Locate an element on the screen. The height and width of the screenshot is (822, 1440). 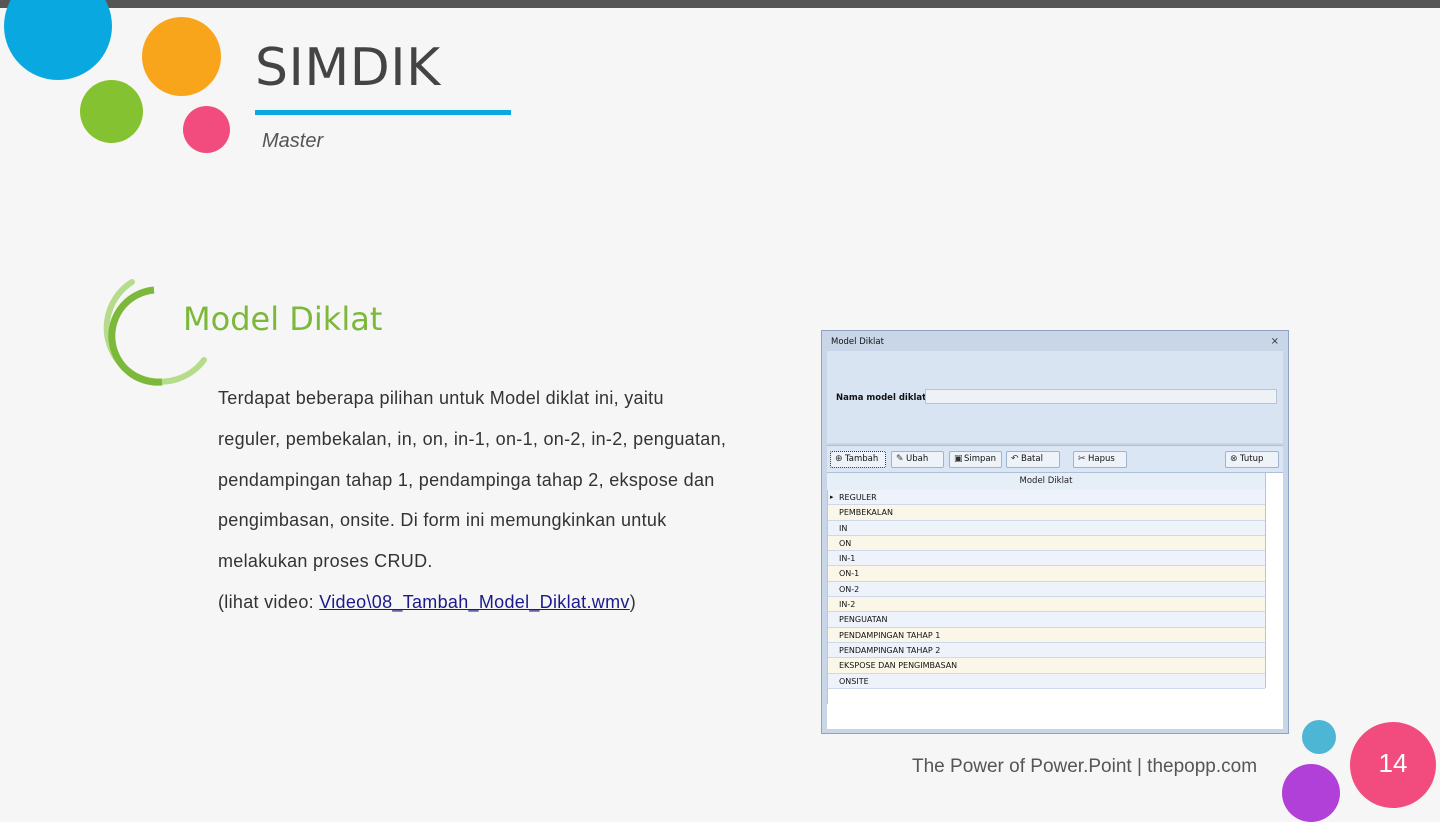
tutup-label: Tutup is located at coordinates (1252, 459).